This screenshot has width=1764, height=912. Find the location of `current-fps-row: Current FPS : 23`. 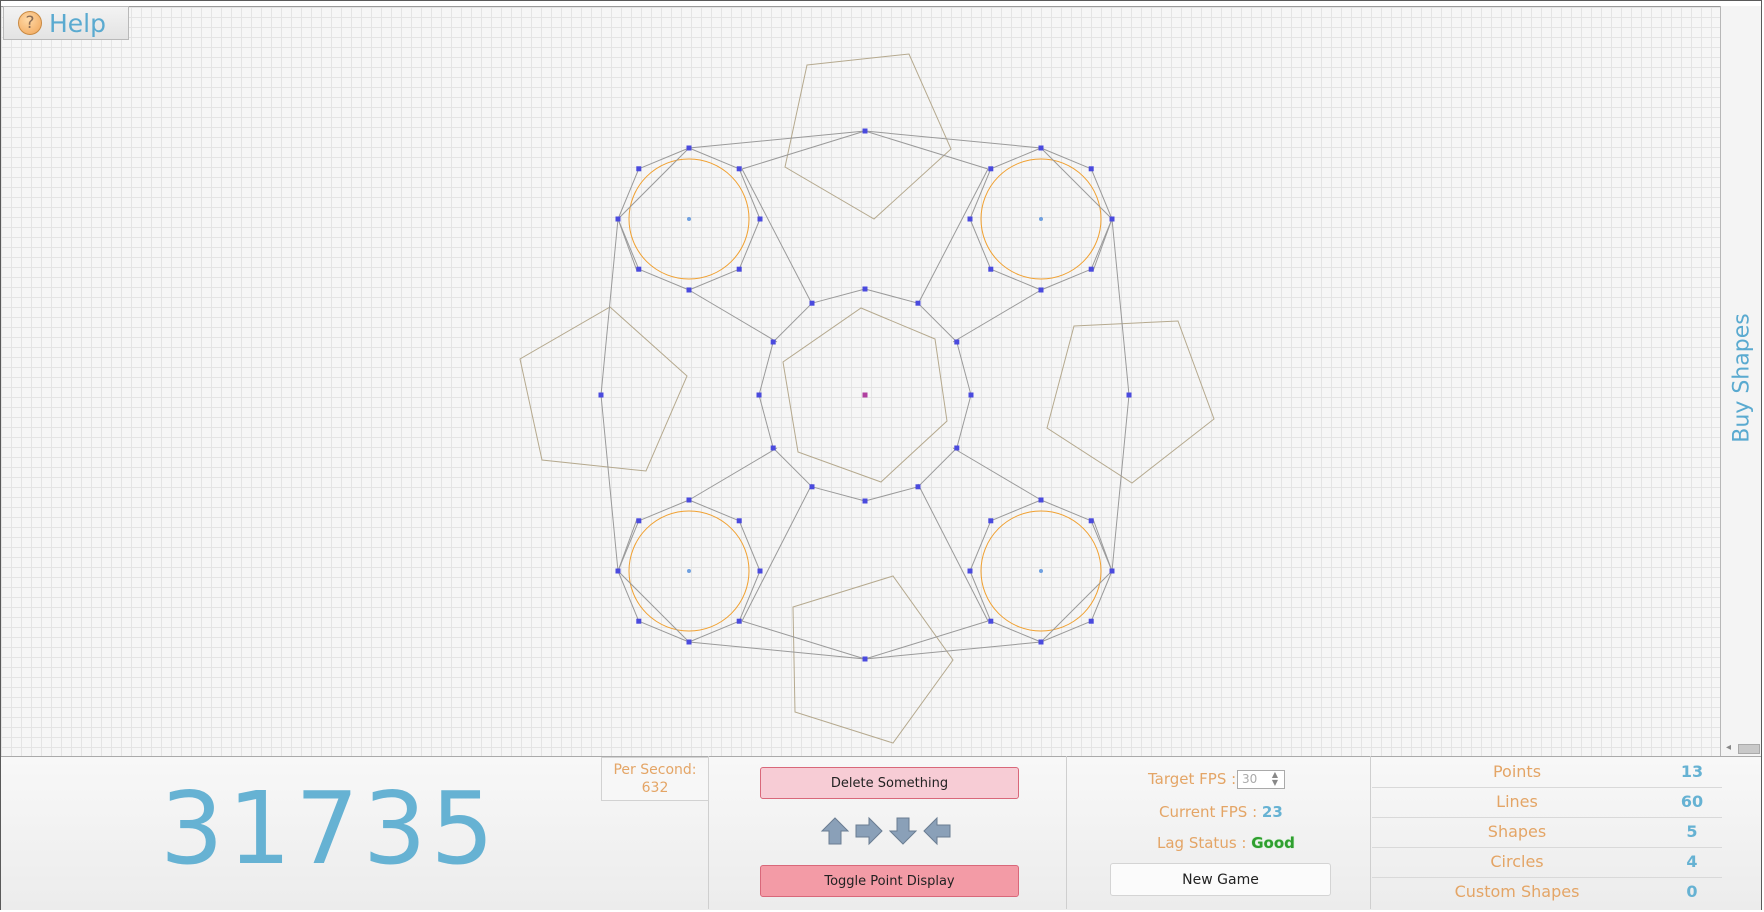

current-fps-row: Current FPS : 23 is located at coordinates (1221, 812).